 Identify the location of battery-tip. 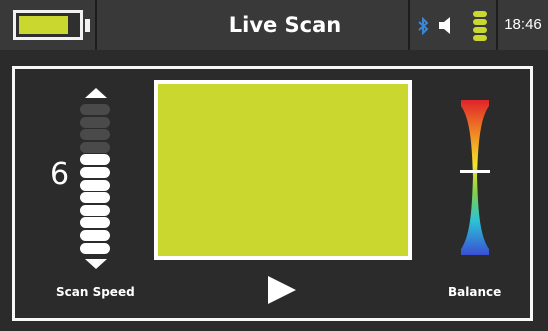
(87, 25).